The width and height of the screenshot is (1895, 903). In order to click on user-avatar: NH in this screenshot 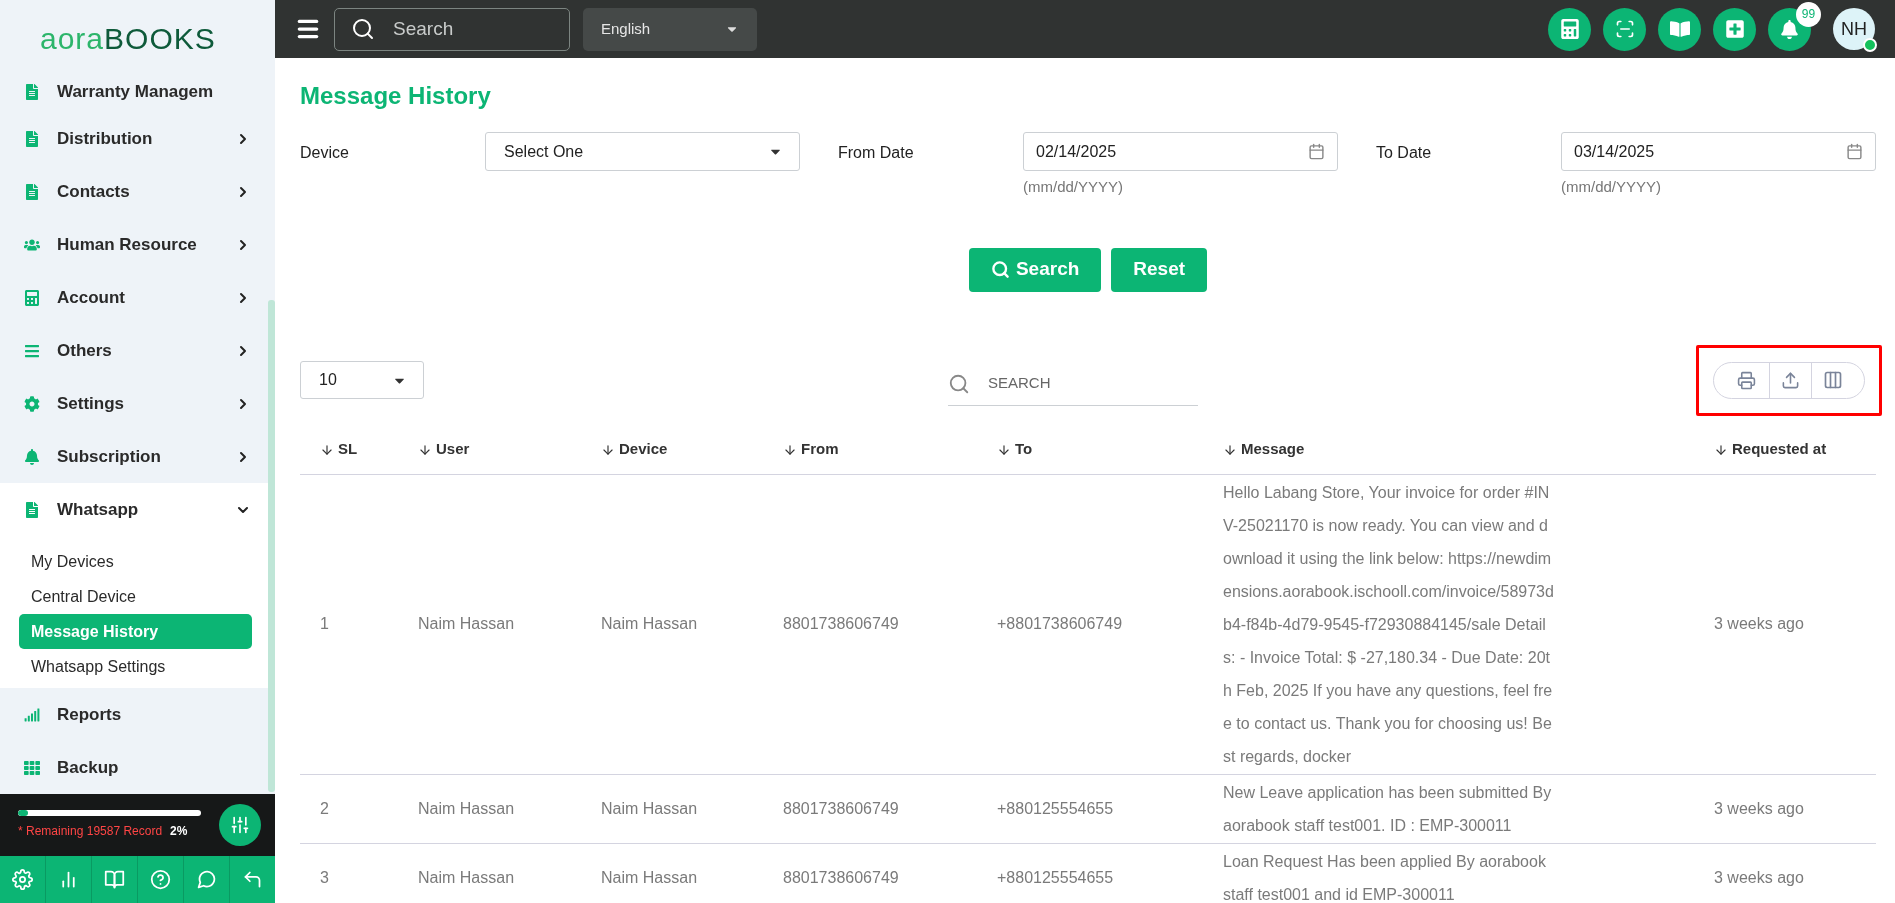, I will do `click(1854, 29)`.